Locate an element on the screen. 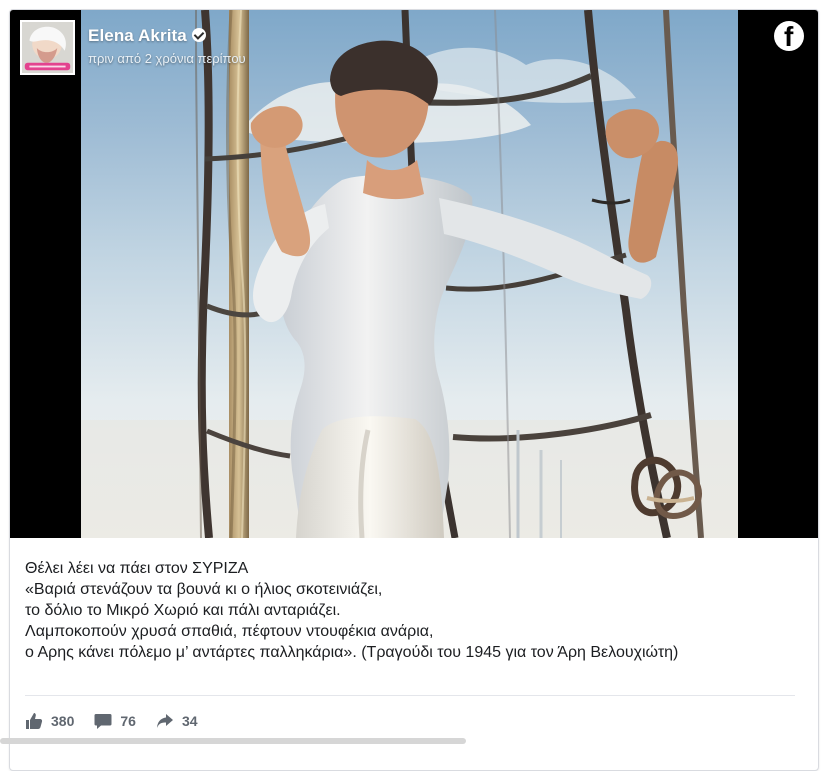 Image resolution: width=827 pixels, height=771 pixels. comment-icon is located at coordinates (103, 721).